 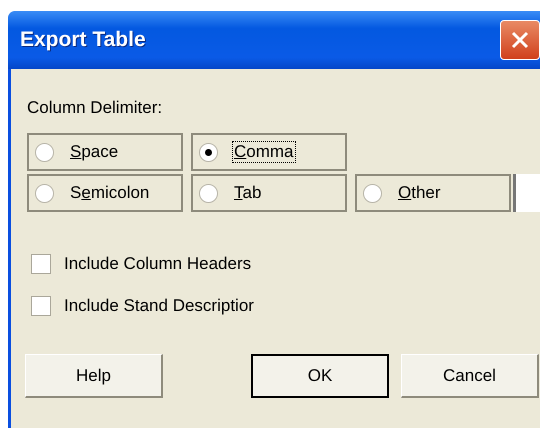 I want to click on close-button, so click(x=520, y=40).